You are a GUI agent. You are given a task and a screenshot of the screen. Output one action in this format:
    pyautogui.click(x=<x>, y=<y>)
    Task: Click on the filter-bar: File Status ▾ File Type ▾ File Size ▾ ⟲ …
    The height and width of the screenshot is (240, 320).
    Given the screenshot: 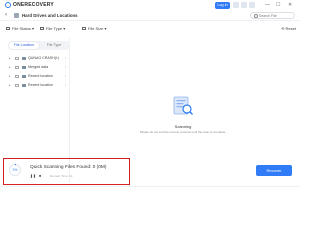 What is the action you would take?
    pyautogui.click(x=150, y=29)
    